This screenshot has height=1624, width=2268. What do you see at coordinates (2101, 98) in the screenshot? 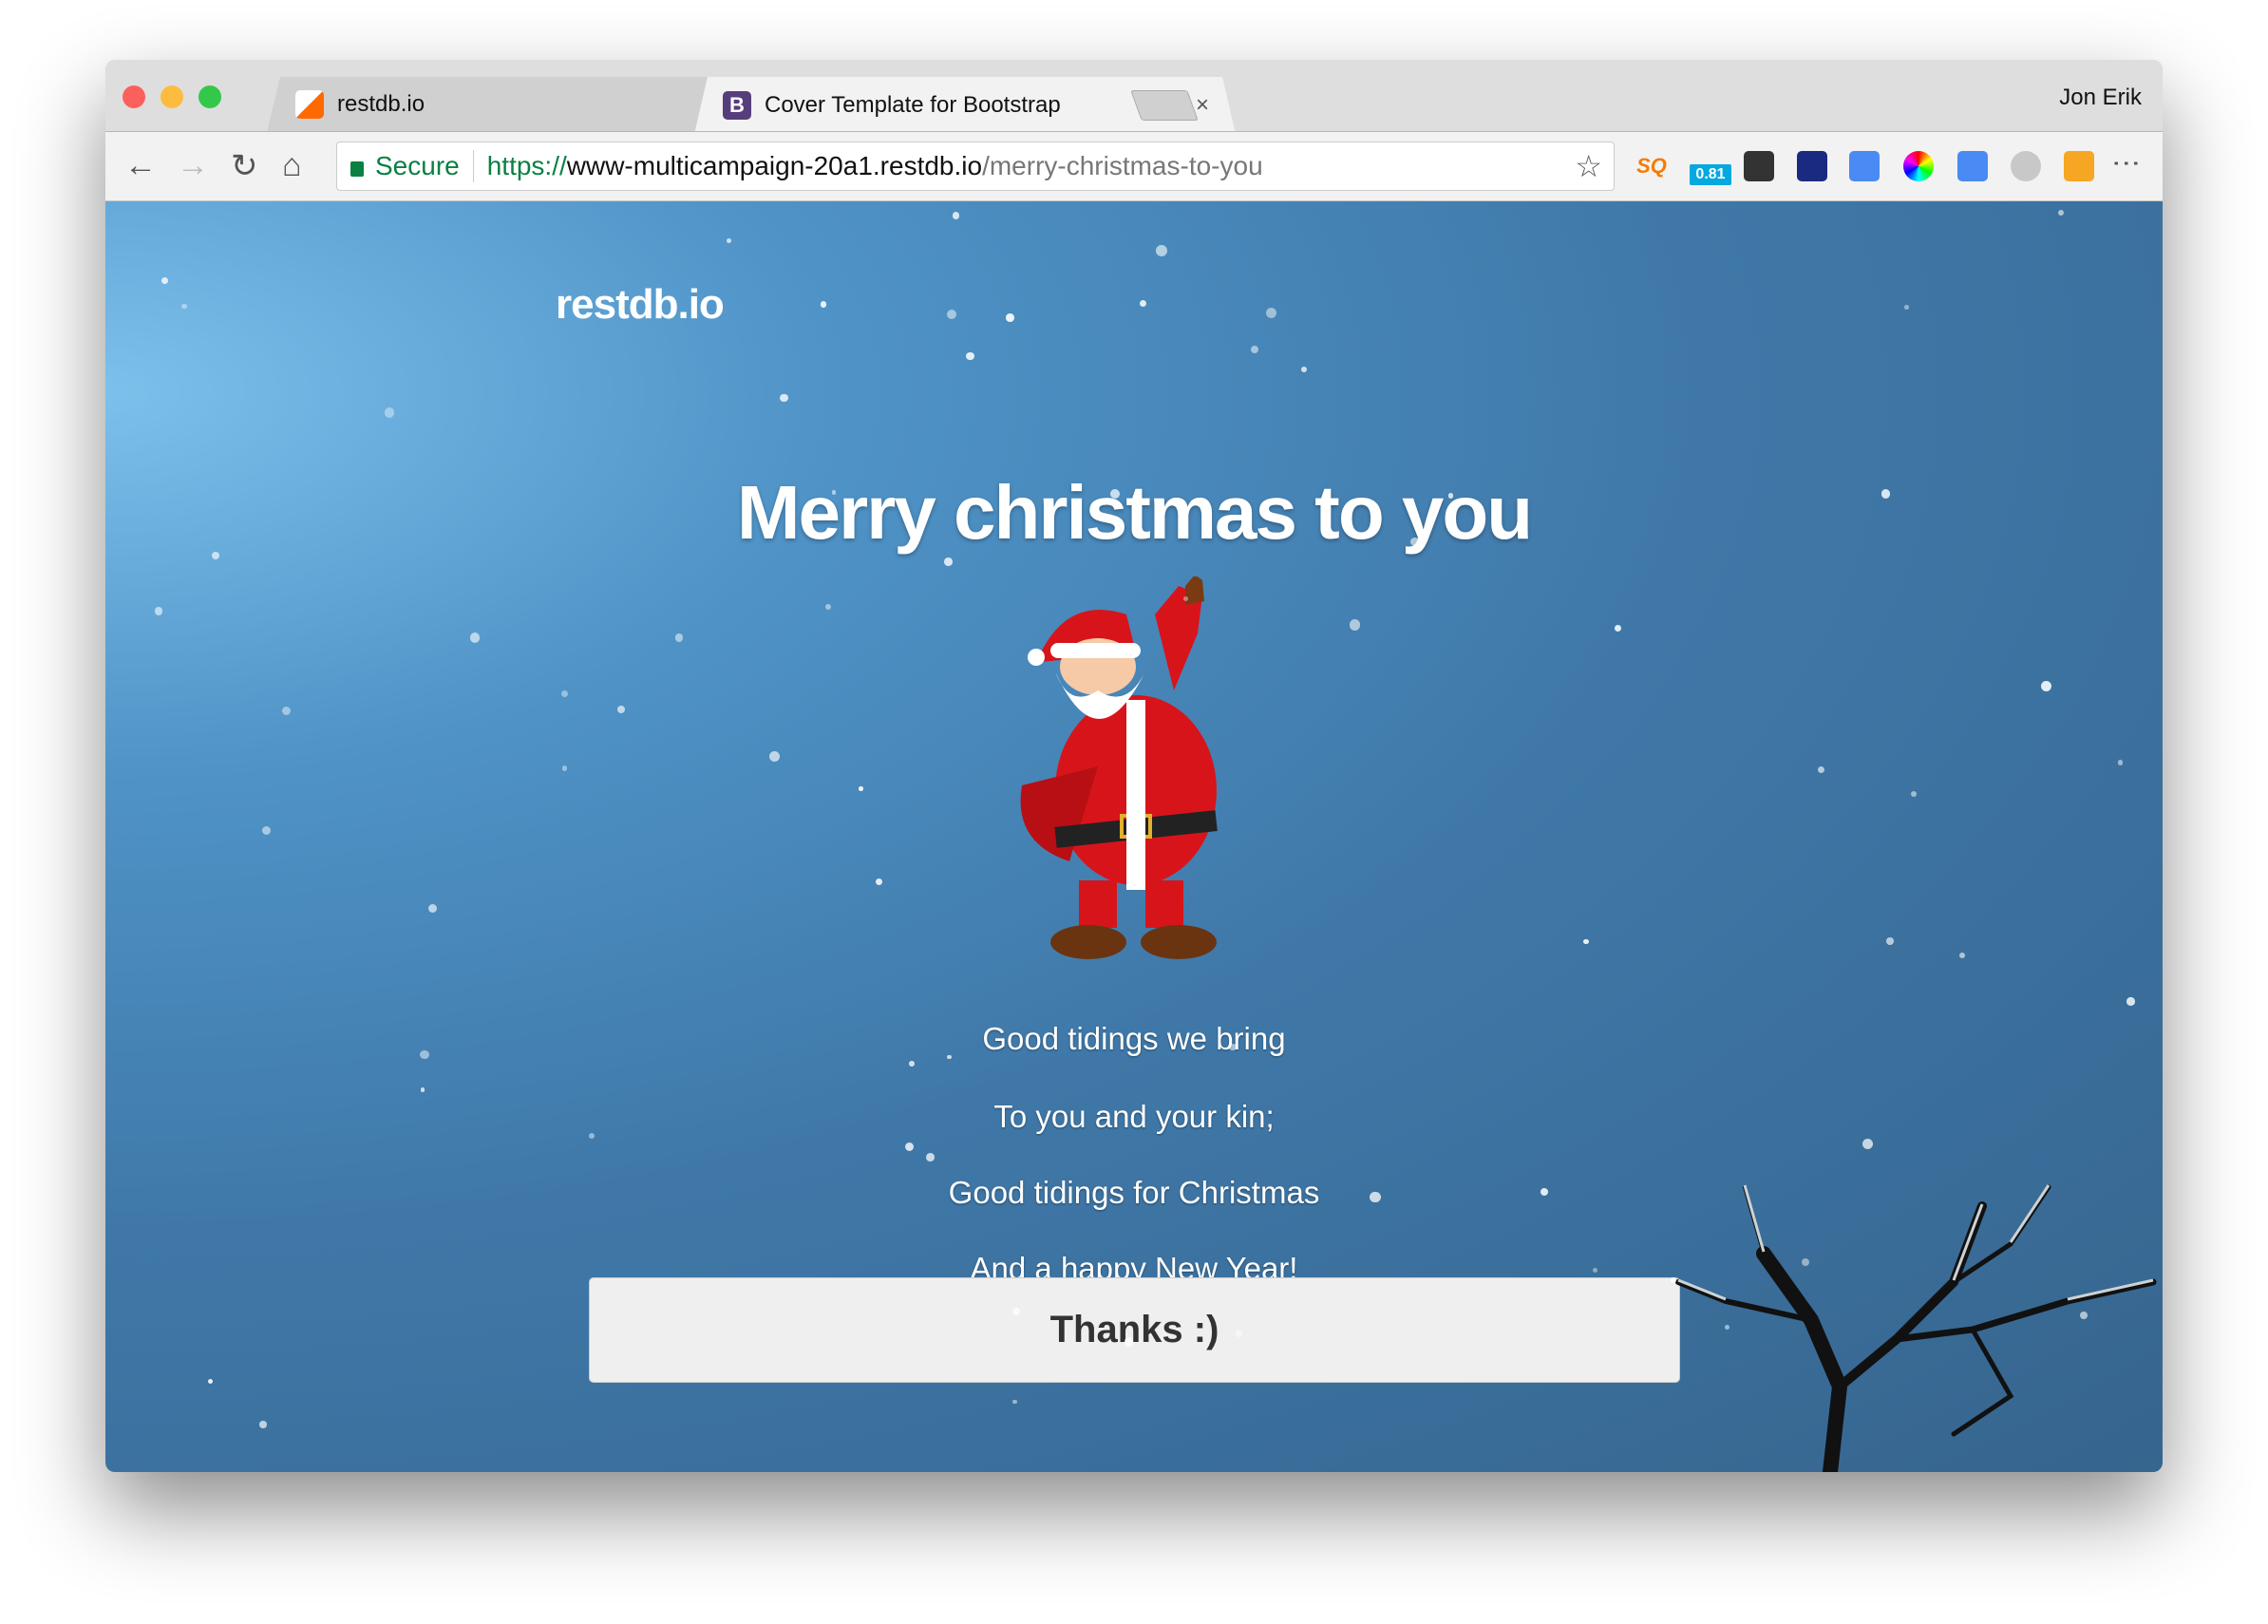
I see `profile-name: Jon Erik` at bounding box center [2101, 98].